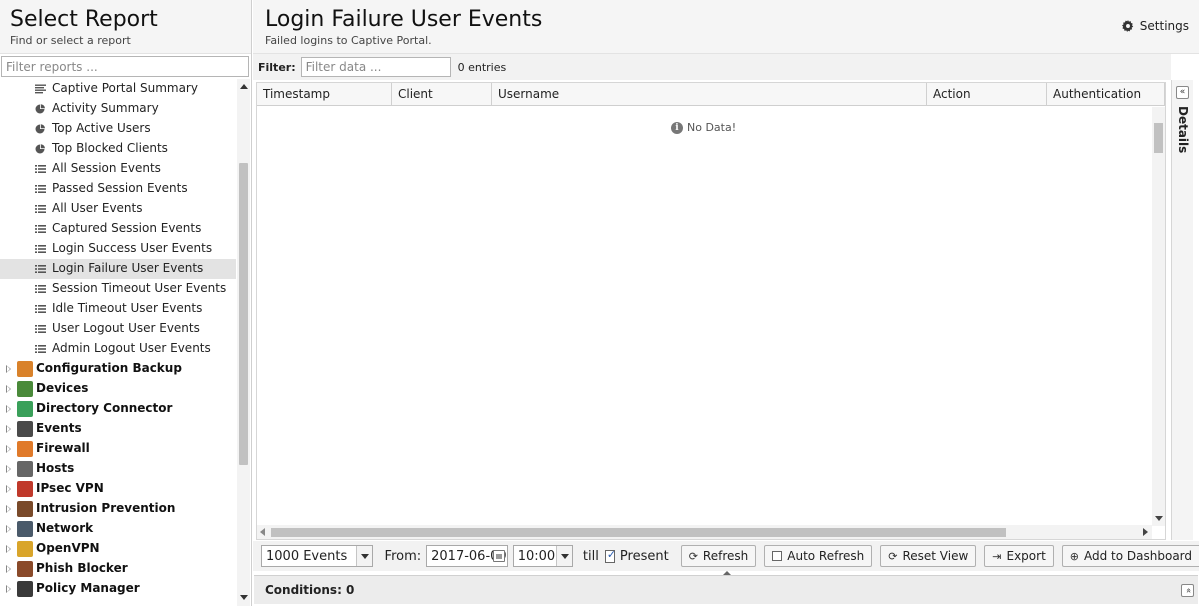 This screenshot has width=1199, height=606. What do you see at coordinates (25, 449) in the screenshot?
I see `firewall-icon` at bounding box center [25, 449].